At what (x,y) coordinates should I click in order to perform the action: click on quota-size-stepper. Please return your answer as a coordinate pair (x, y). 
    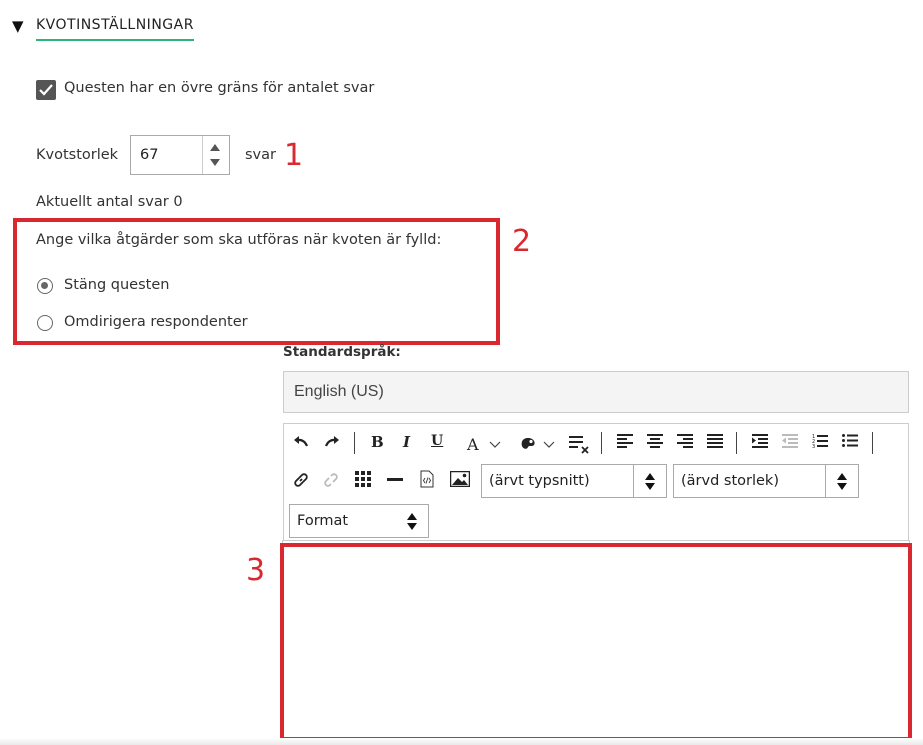
    Looking at the image, I should click on (180, 155).